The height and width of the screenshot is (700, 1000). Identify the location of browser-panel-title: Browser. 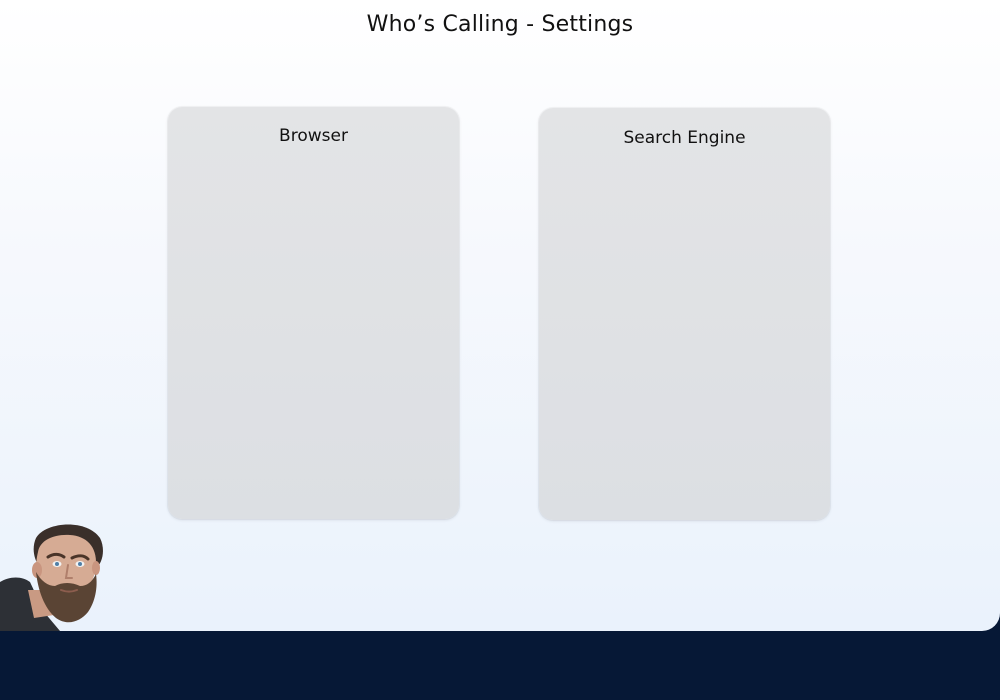
(313, 136).